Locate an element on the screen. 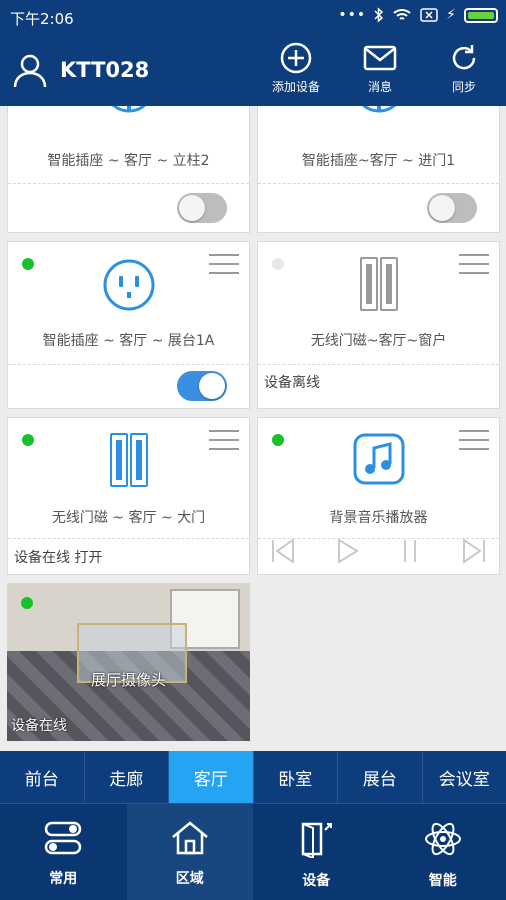  nav-devices: 设备 is located at coordinates (316, 852).